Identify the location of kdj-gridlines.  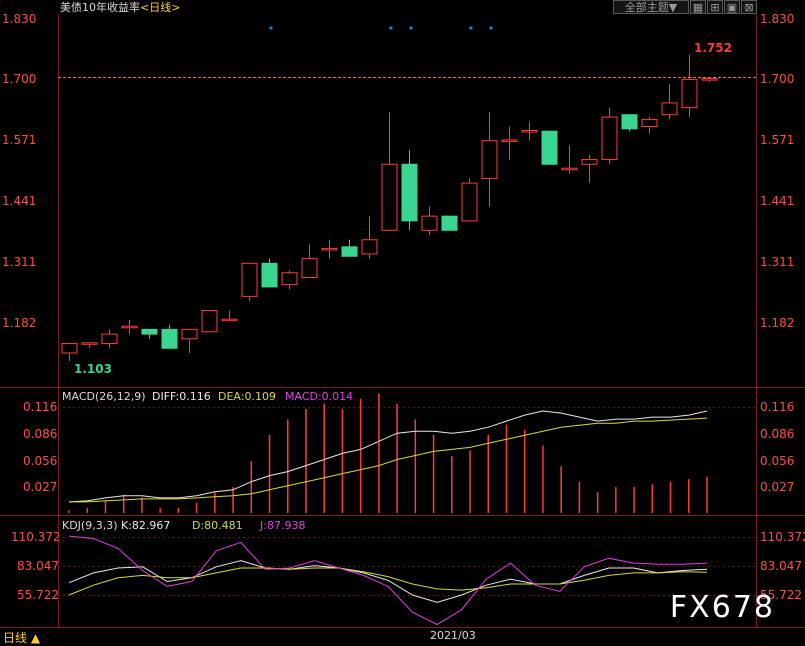
(407, 566).